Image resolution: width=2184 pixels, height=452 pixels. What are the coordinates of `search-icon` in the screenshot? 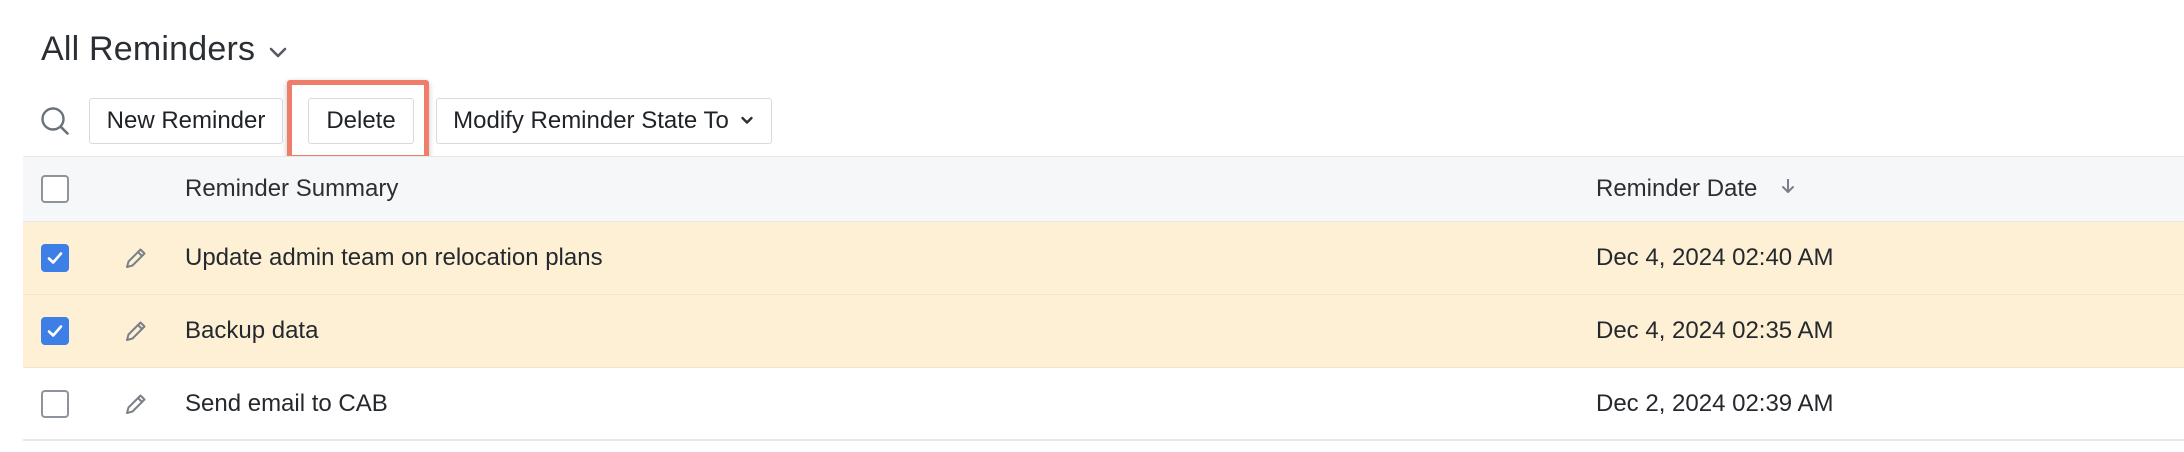 It's located at (55, 121).